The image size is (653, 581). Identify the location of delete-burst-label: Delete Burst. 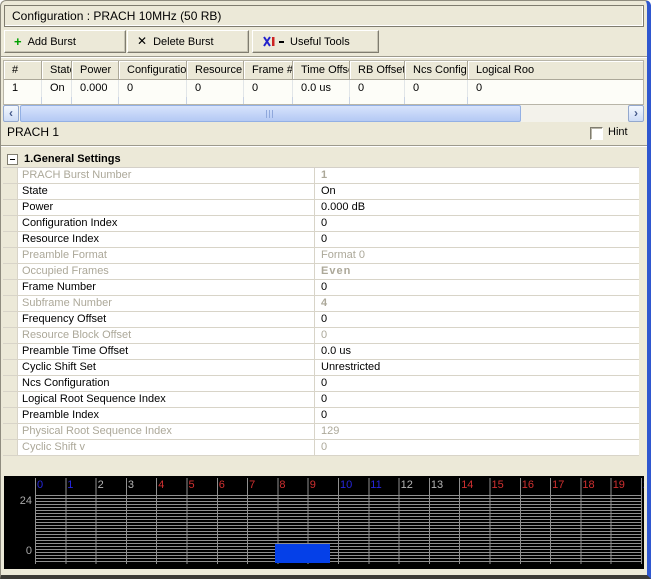
(183, 41).